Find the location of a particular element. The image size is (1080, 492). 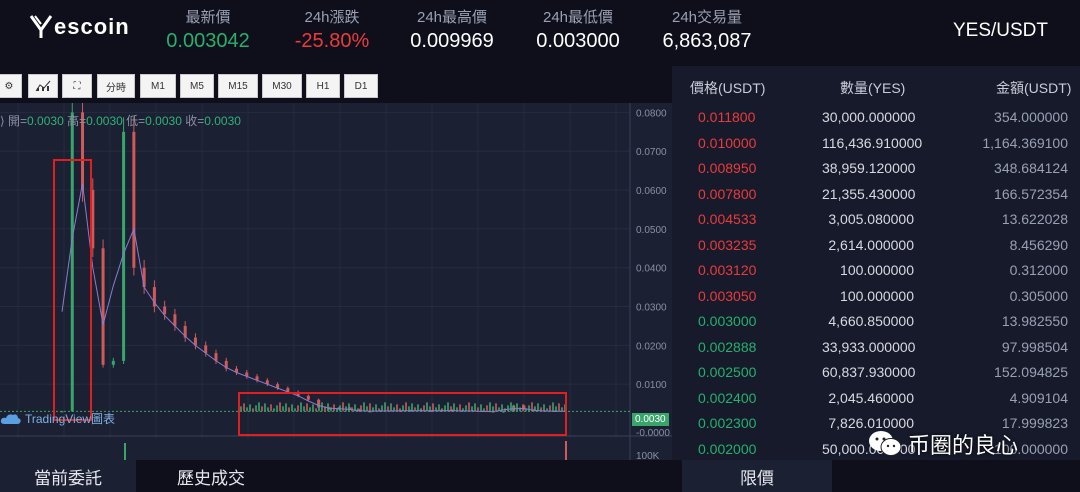

order-quantity: 21,355.430000 is located at coordinates (869, 193).